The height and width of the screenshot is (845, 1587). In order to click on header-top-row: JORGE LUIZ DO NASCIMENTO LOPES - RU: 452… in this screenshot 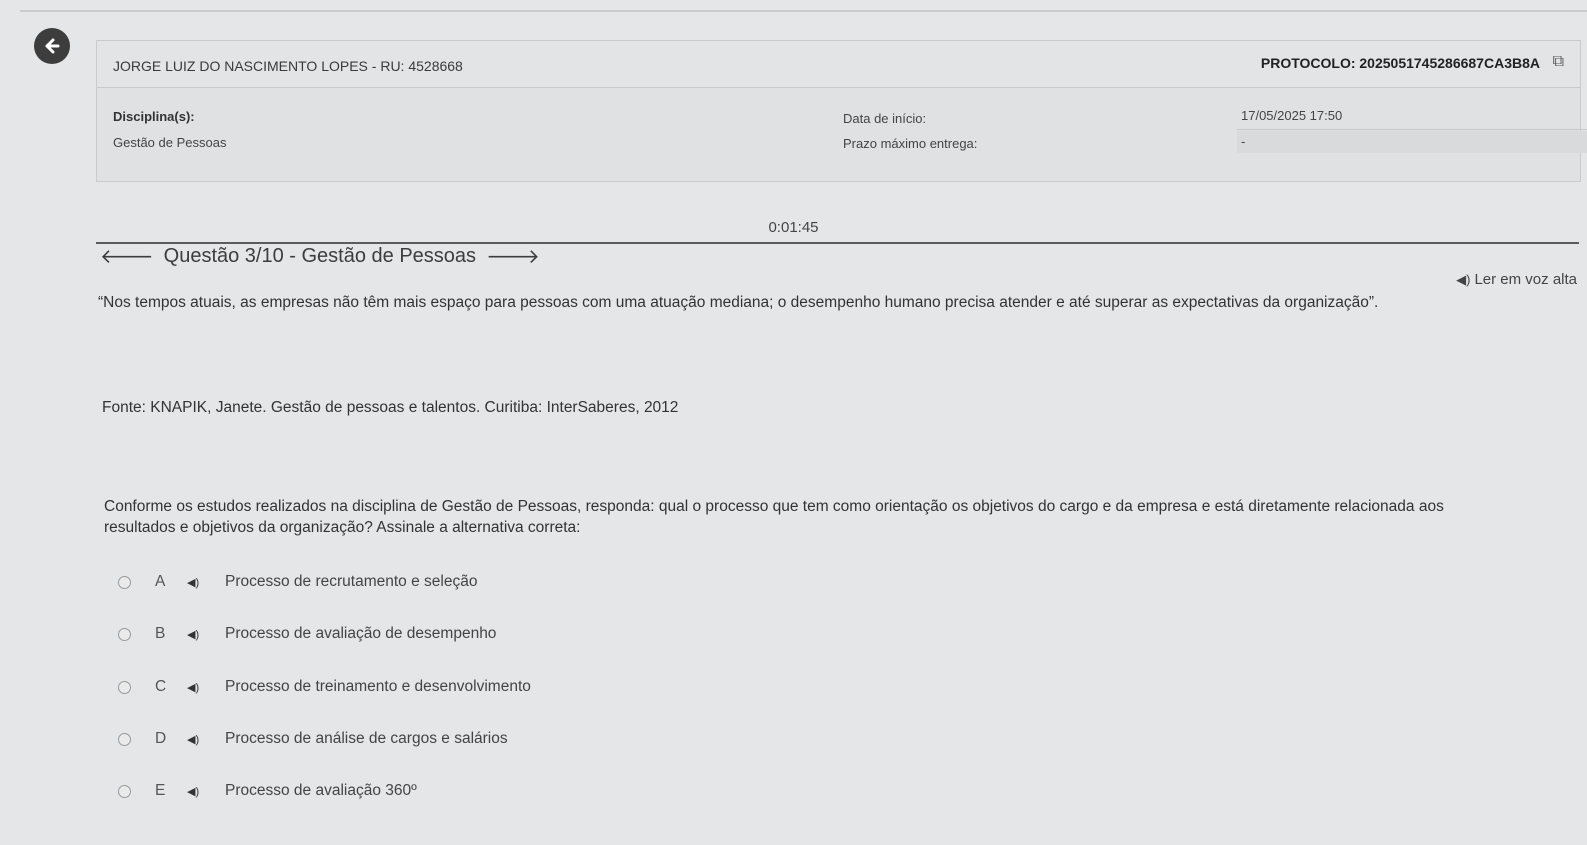, I will do `click(838, 64)`.